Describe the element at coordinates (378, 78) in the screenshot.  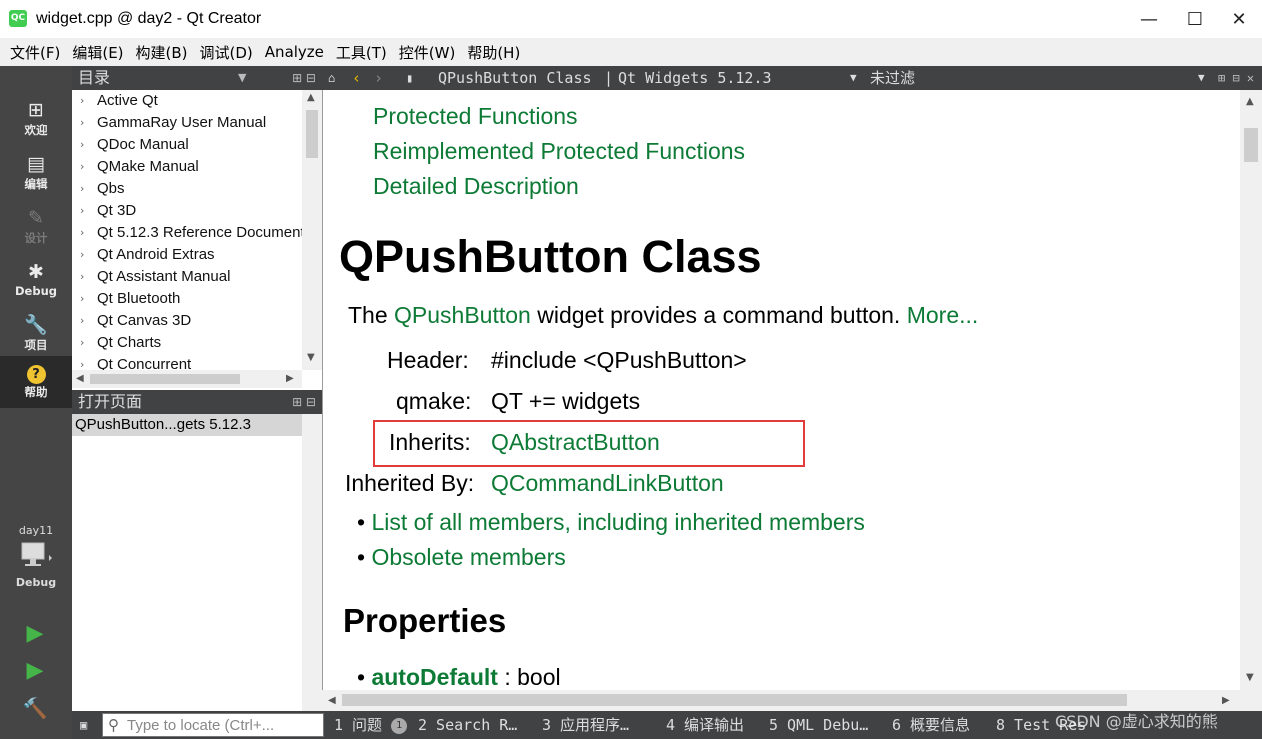
I see `forward-icon: ›` at that location.